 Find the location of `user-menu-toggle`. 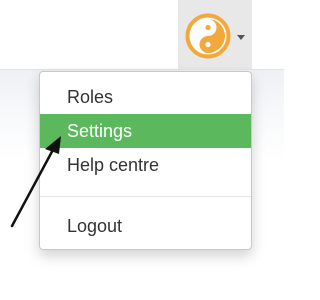

user-menu-toggle is located at coordinates (215, 34).